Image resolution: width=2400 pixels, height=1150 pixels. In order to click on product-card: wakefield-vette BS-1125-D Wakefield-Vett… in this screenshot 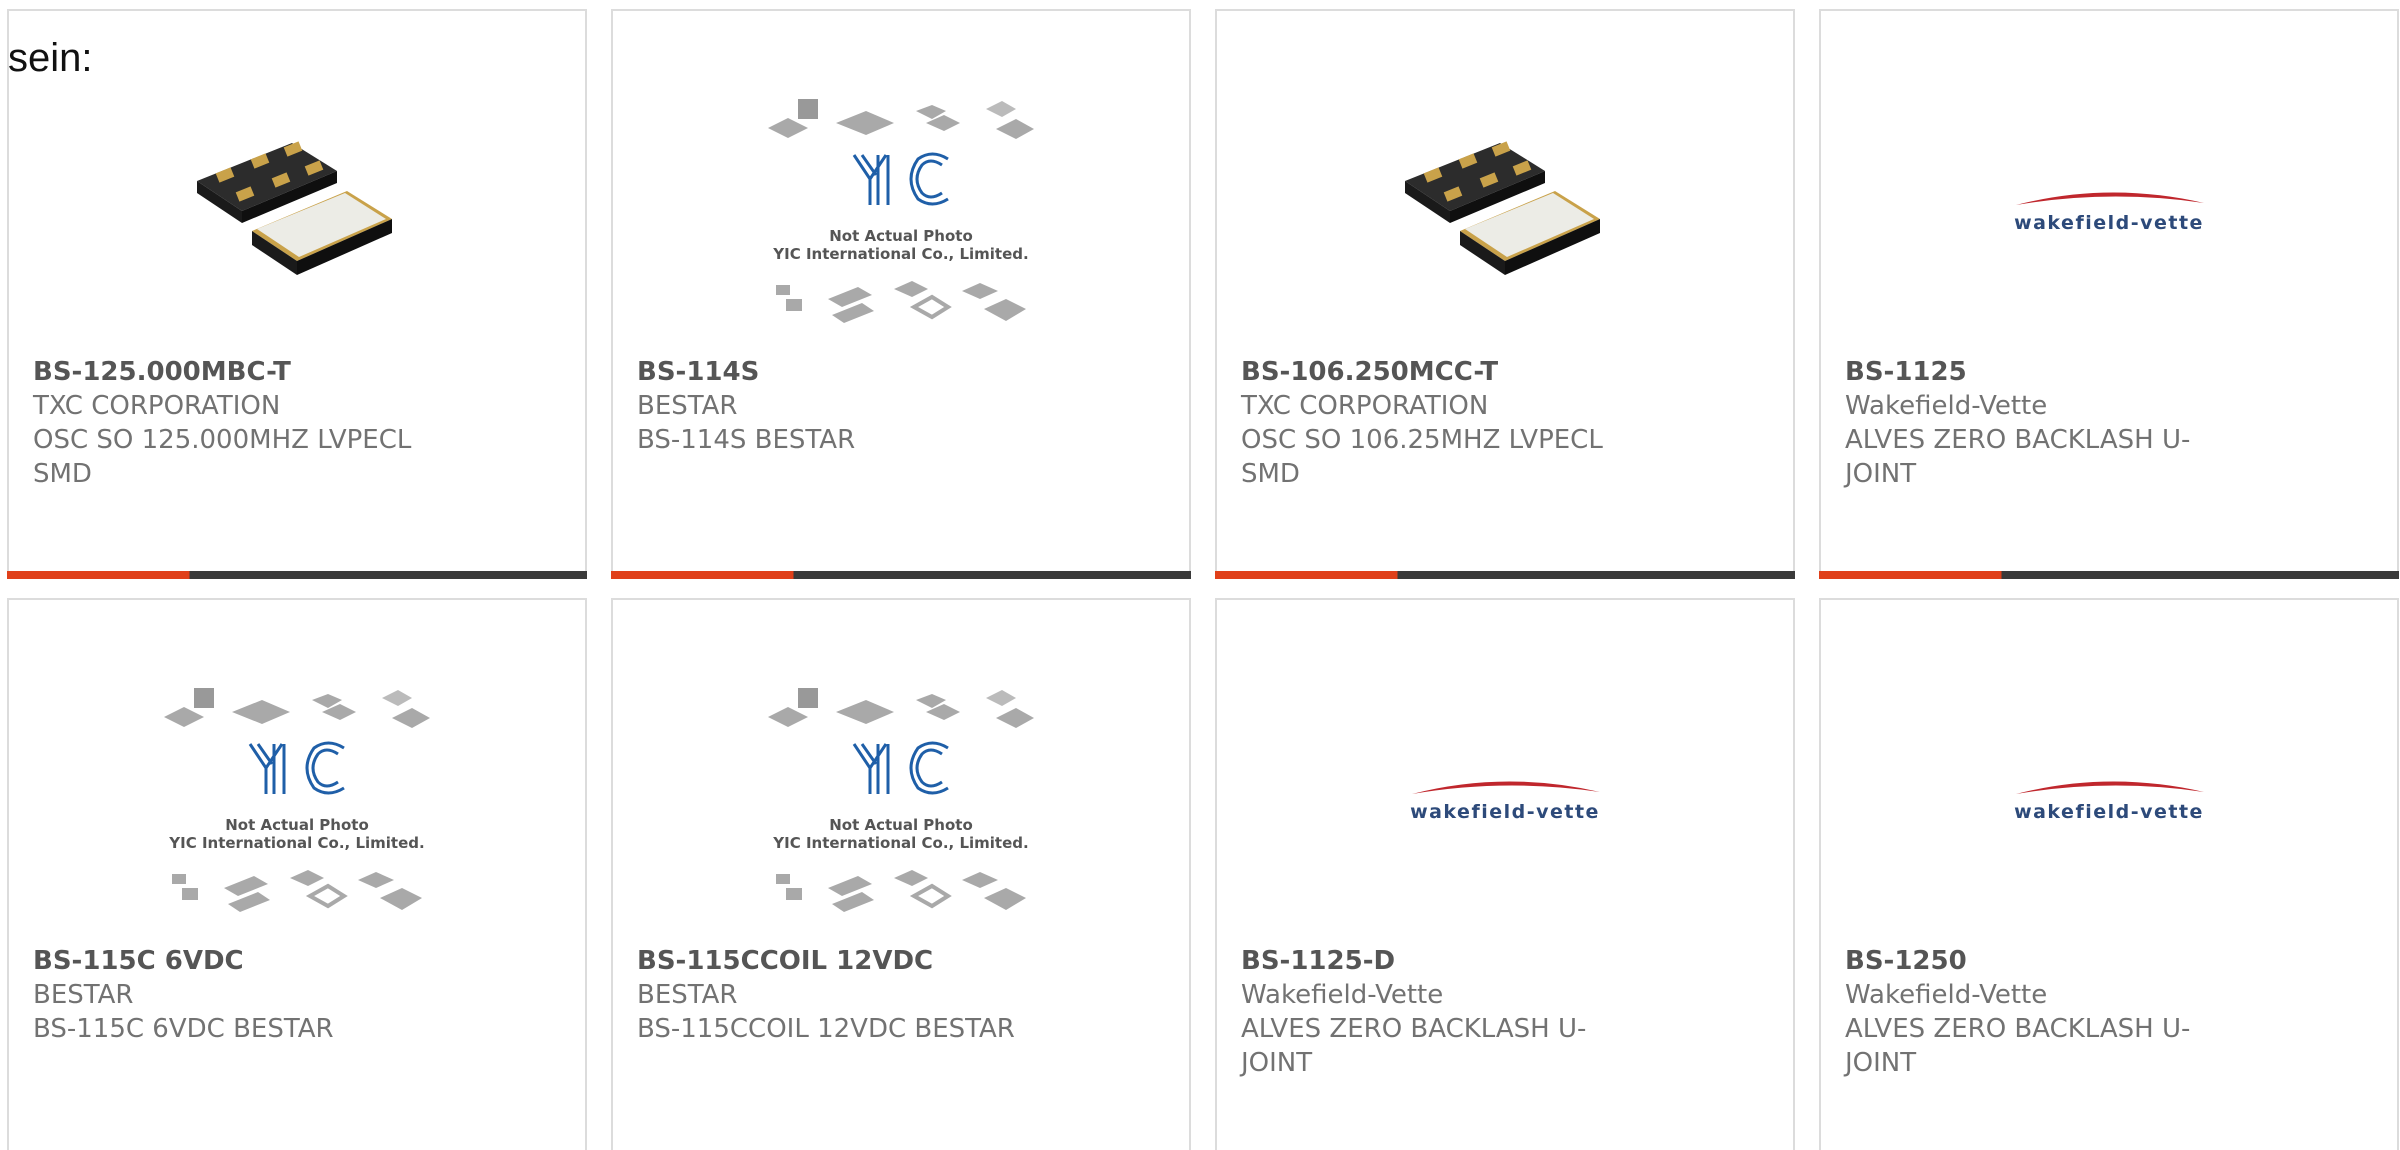, I will do `click(1505, 874)`.